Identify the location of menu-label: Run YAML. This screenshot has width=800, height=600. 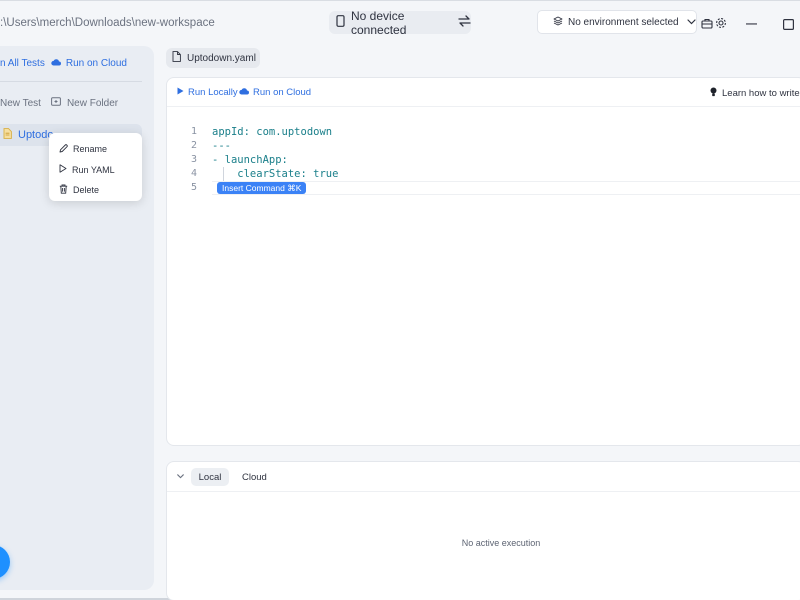
(93, 169).